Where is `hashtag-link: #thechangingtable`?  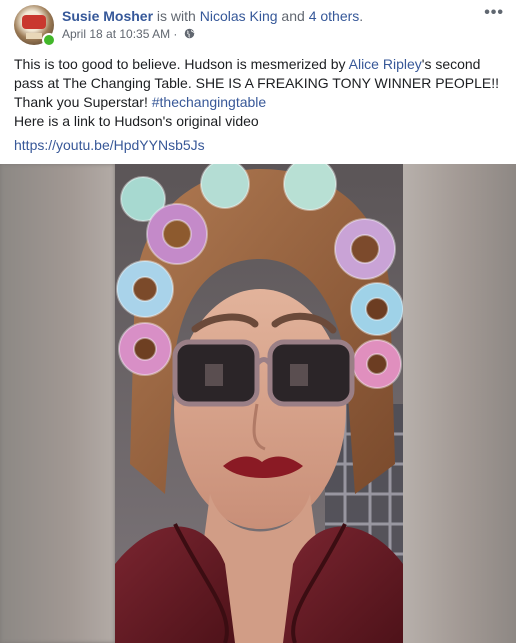 hashtag-link: #thechangingtable is located at coordinates (209, 102).